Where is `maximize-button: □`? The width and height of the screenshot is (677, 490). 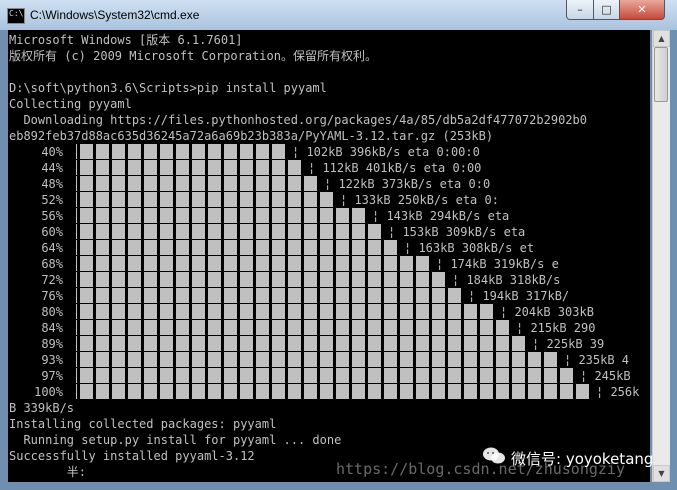
maximize-button: □ is located at coordinates (606, 10).